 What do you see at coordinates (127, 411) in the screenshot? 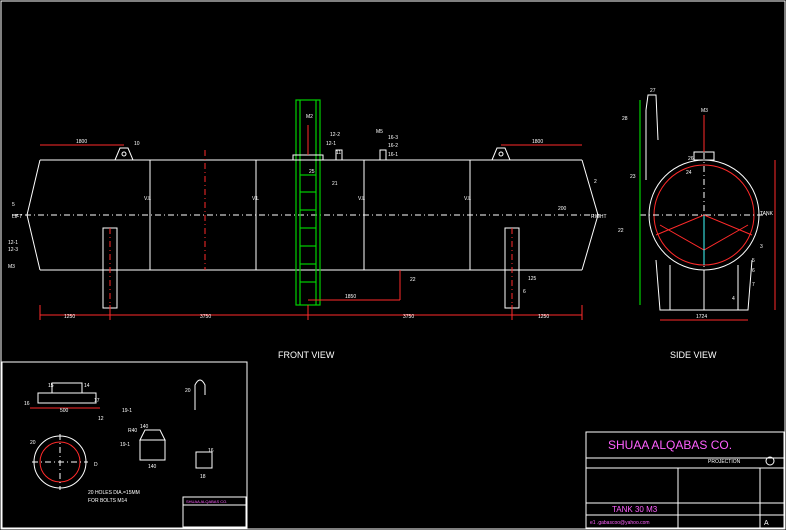
I see `detail-label-19-1: 19-1` at bounding box center [127, 411].